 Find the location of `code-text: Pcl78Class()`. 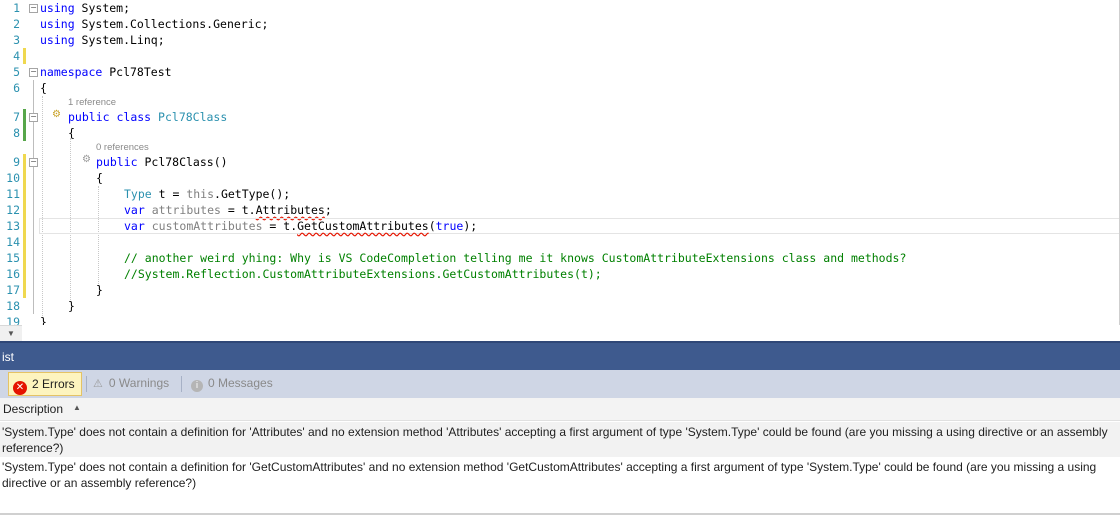

code-text: Pcl78Class() is located at coordinates (182, 162).